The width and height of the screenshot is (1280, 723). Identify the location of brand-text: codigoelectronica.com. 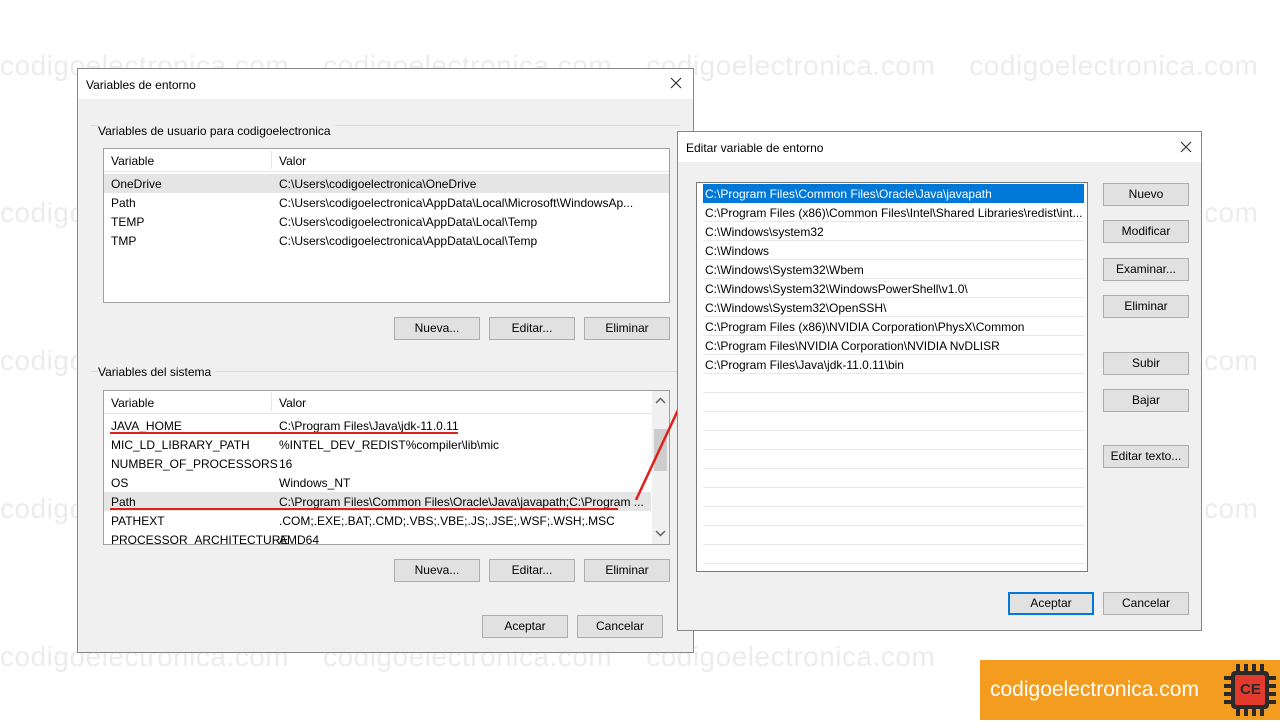
(1094, 689).